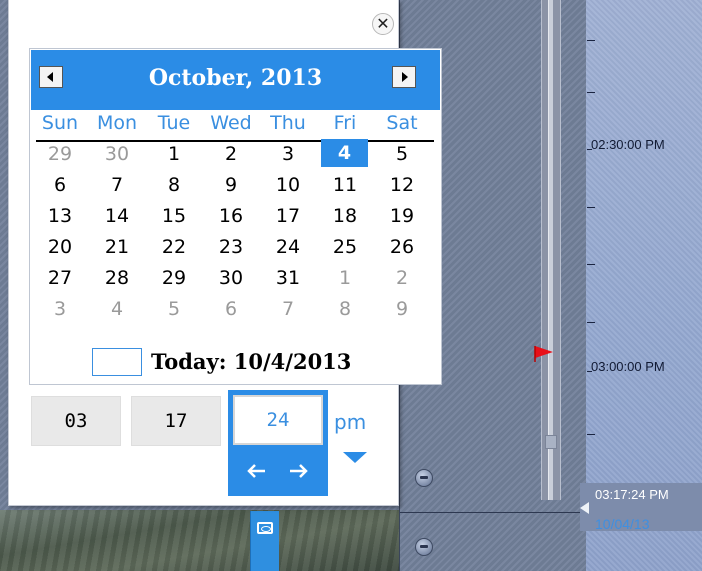  Describe the element at coordinates (288, 216) in the screenshot. I see `day-cell: 17` at that location.